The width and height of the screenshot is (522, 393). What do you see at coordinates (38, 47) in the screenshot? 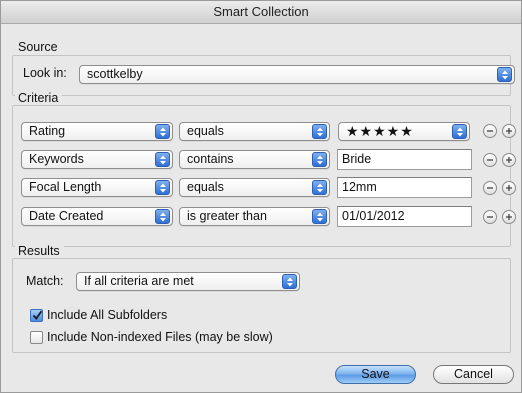
I see `source-group-label: Source` at bounding box center [38, 47].